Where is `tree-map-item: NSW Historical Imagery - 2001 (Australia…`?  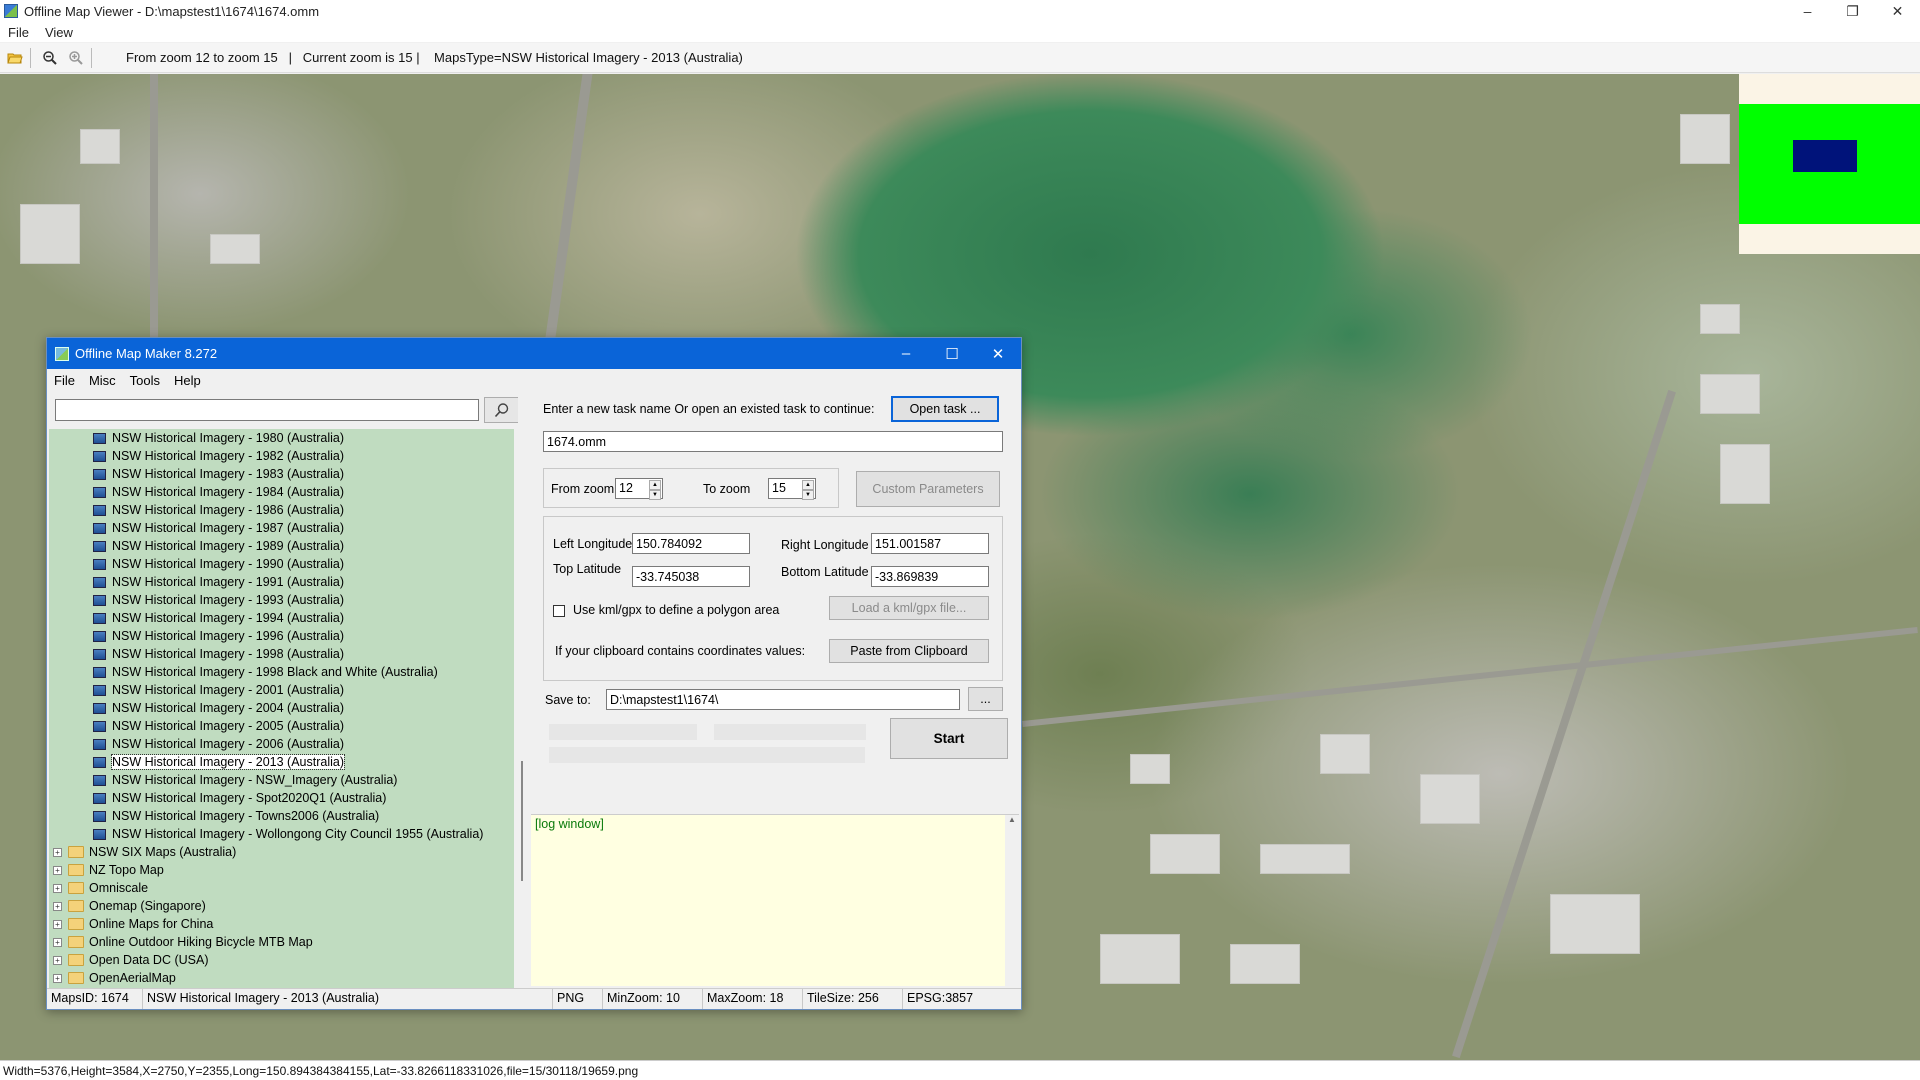
tree-map-item: NSW Historical Imagery - 2001 (Australia… is located at coordinates (281, 690).